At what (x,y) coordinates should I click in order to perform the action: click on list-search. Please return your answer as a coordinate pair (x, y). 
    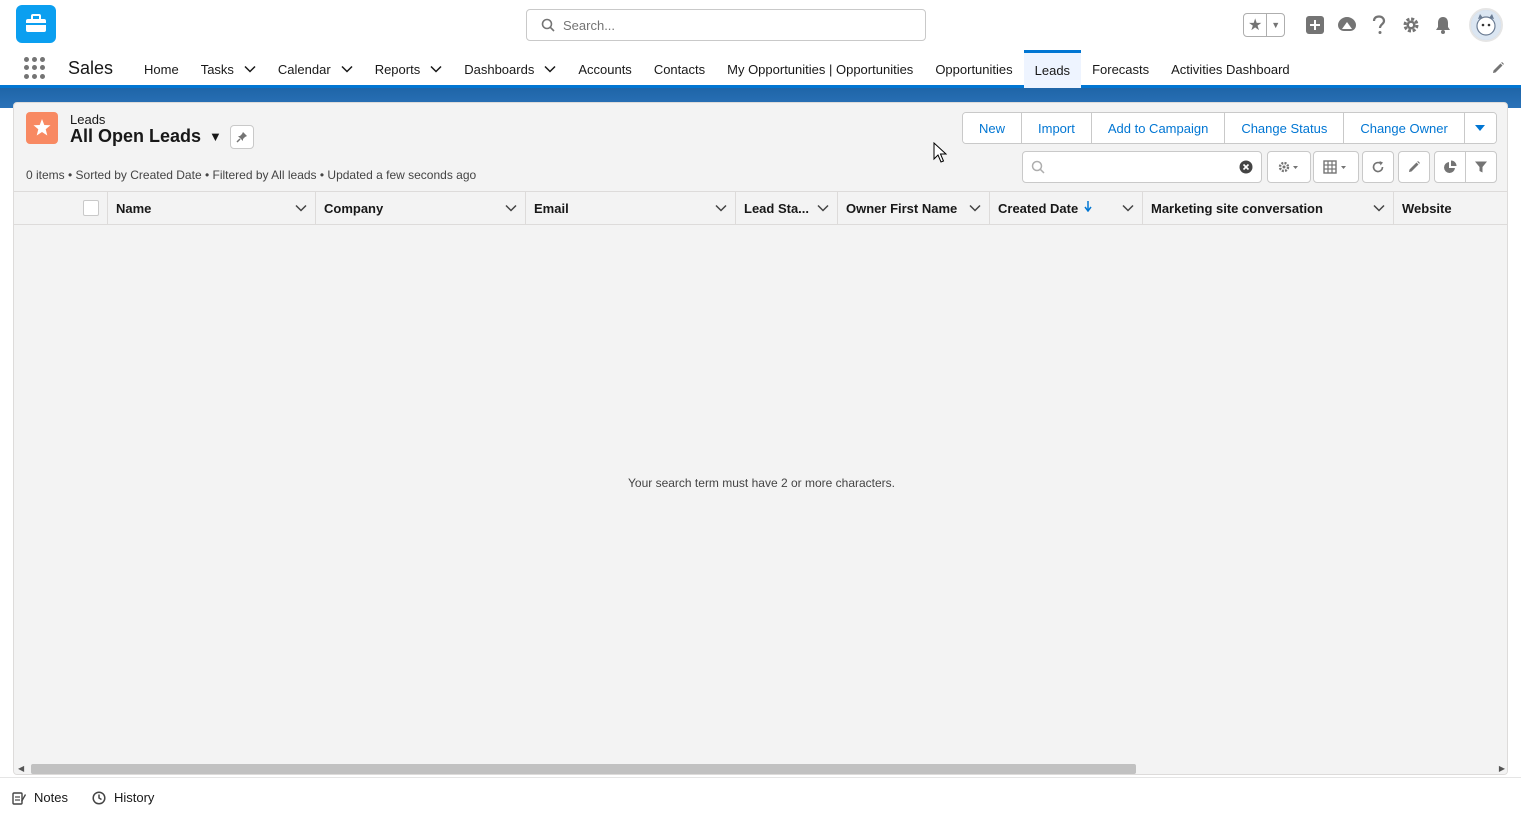
    Looking at the image, I should click on (1142, 167).